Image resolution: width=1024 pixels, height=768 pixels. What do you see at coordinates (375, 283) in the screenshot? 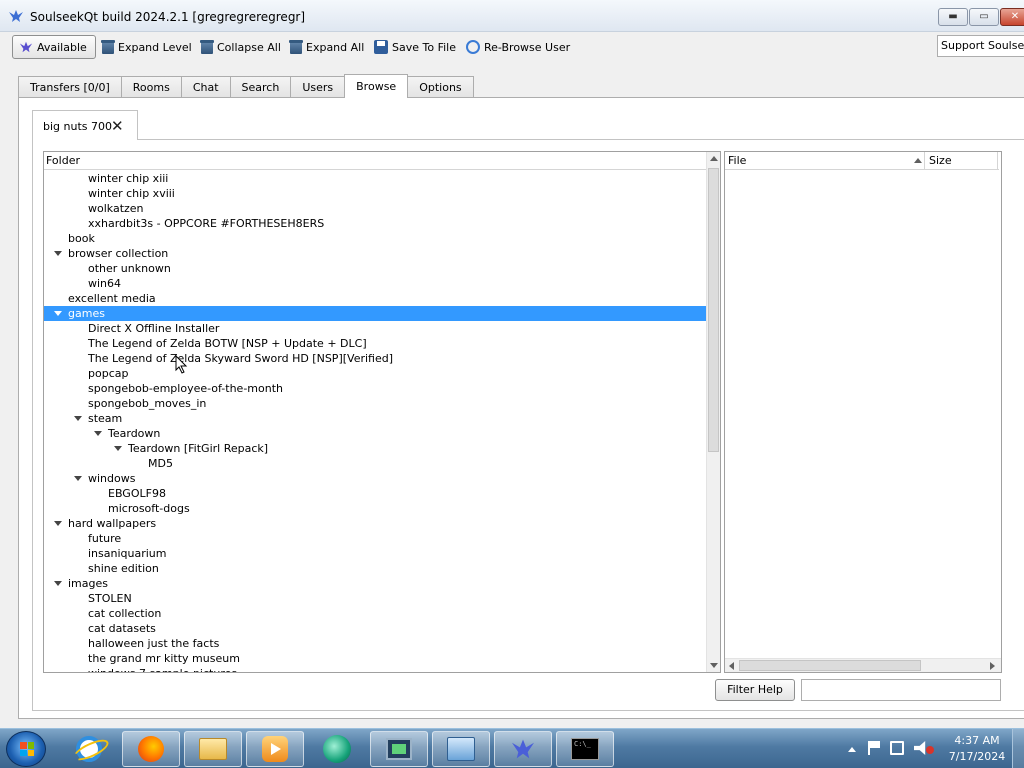
I see `folder-row: win64` at bounding box center [375, 283].